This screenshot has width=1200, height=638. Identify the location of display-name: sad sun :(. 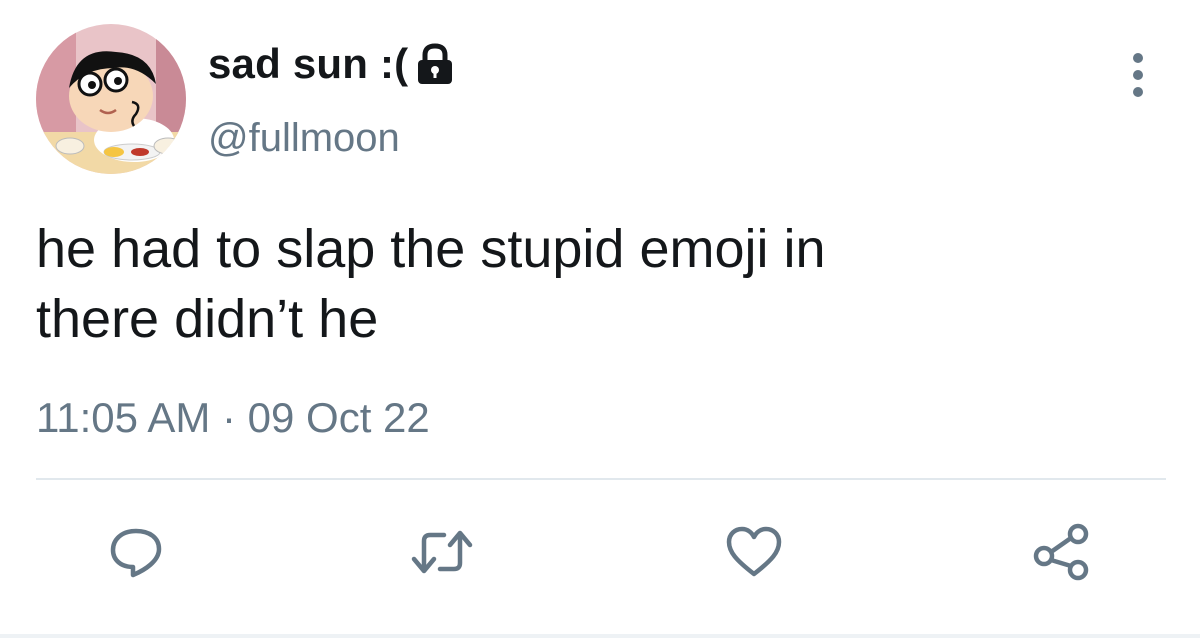
(332, 64).